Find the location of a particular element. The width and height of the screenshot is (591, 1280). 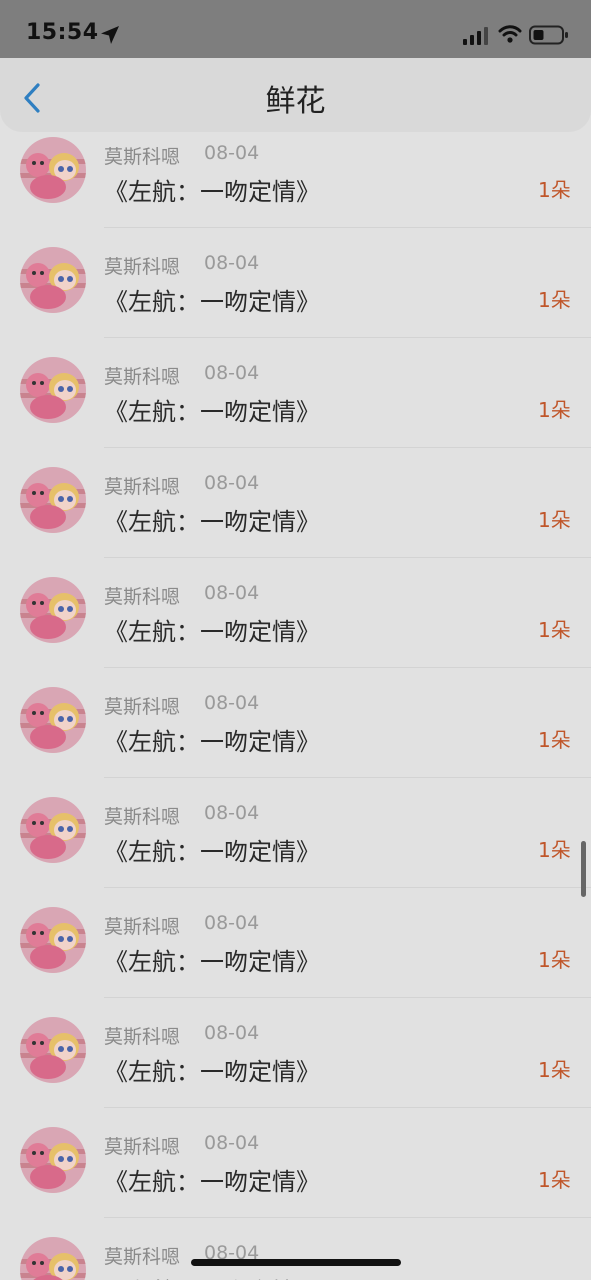

status-bar: 15:54 is located at coordinates (295, 30).